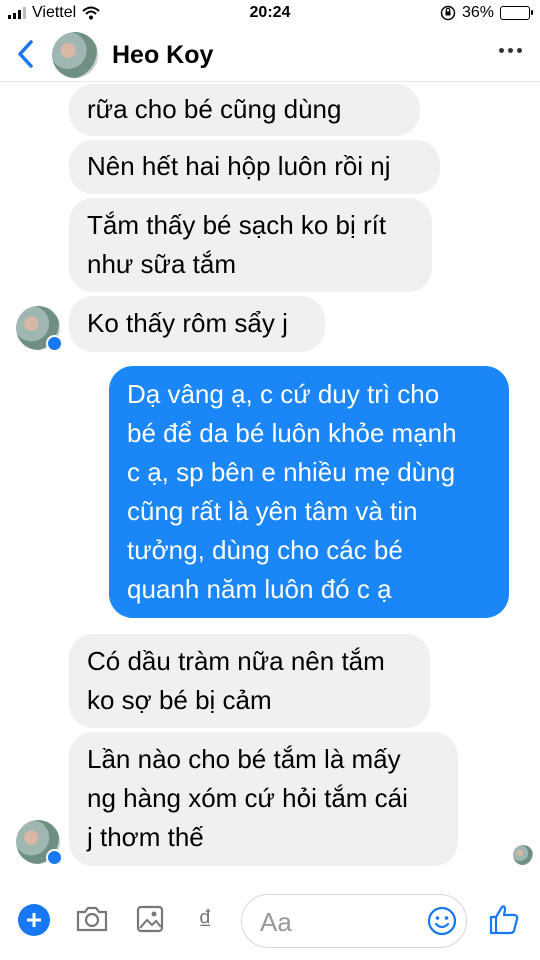 The height and width of the screenshot is (960, 540). What do you see at coordinates (516, 13) in the screenshot?
I see `battery-icon` at bounding box center [516, 13].